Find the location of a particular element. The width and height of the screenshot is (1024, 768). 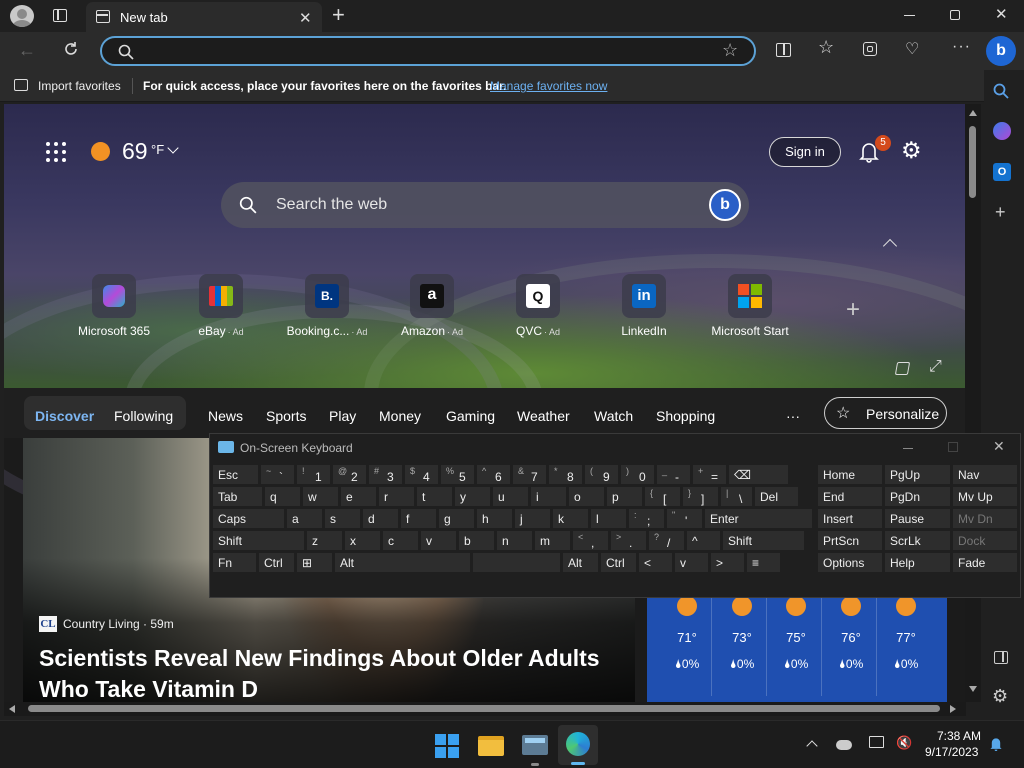

osk-key: < is located at coordinates (655, 562).